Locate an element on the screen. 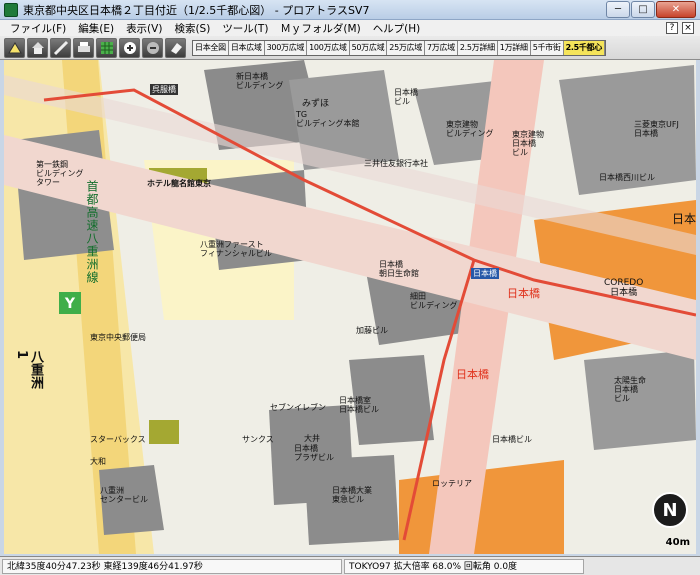 The image size is (700, 575). label-oi: 大井 is located at coordinates (312, 438).